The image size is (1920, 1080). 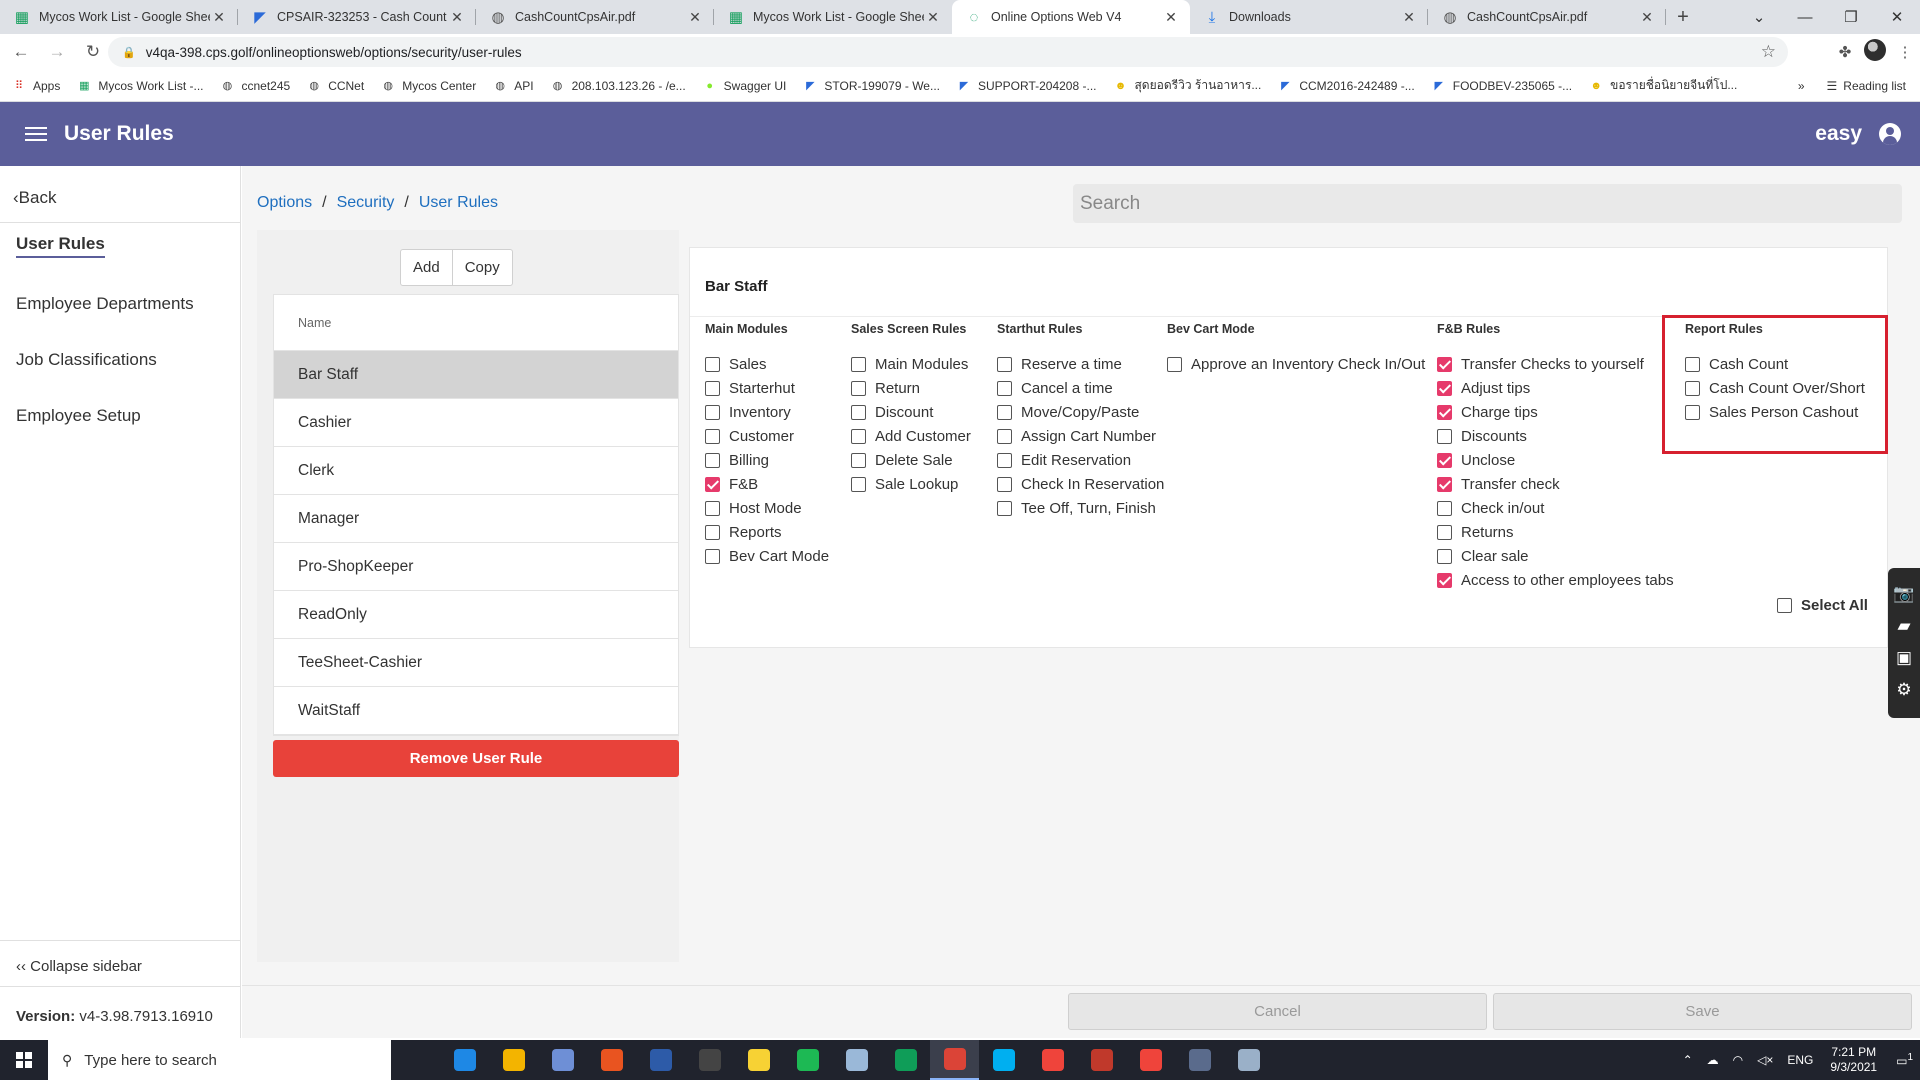 I want to click on profile-avatar, so click(x=1875, y=52).